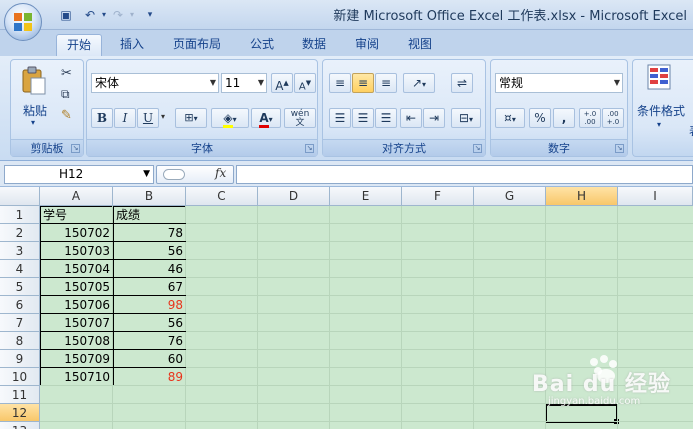 The image size is (693, 429). I want to click on column-header-c: C, so click(222, 196).